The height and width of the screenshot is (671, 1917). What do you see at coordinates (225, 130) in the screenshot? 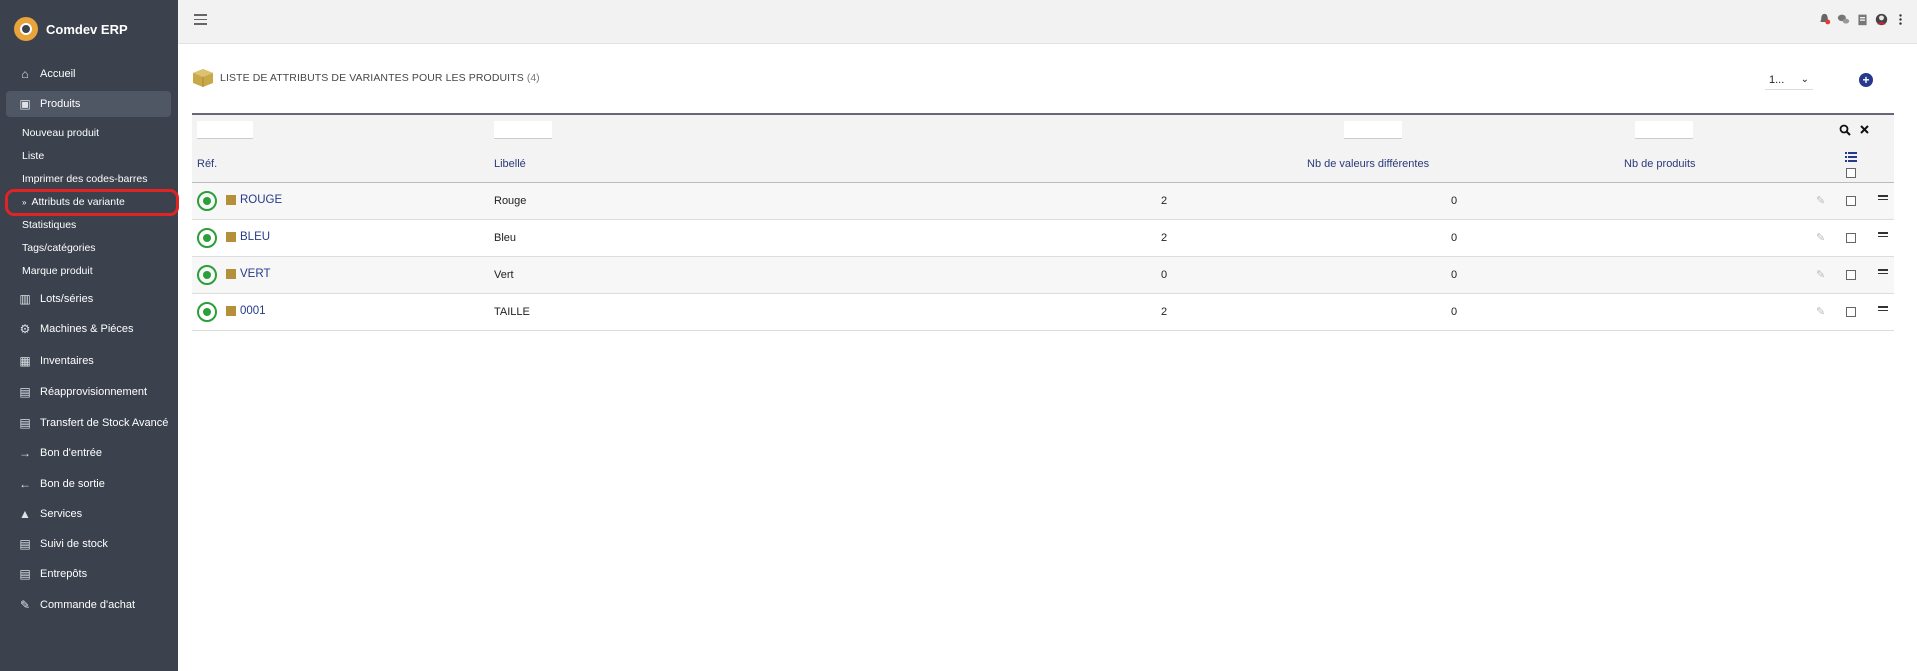
I see `filter-ref-input` at bounding box center [225, 130].